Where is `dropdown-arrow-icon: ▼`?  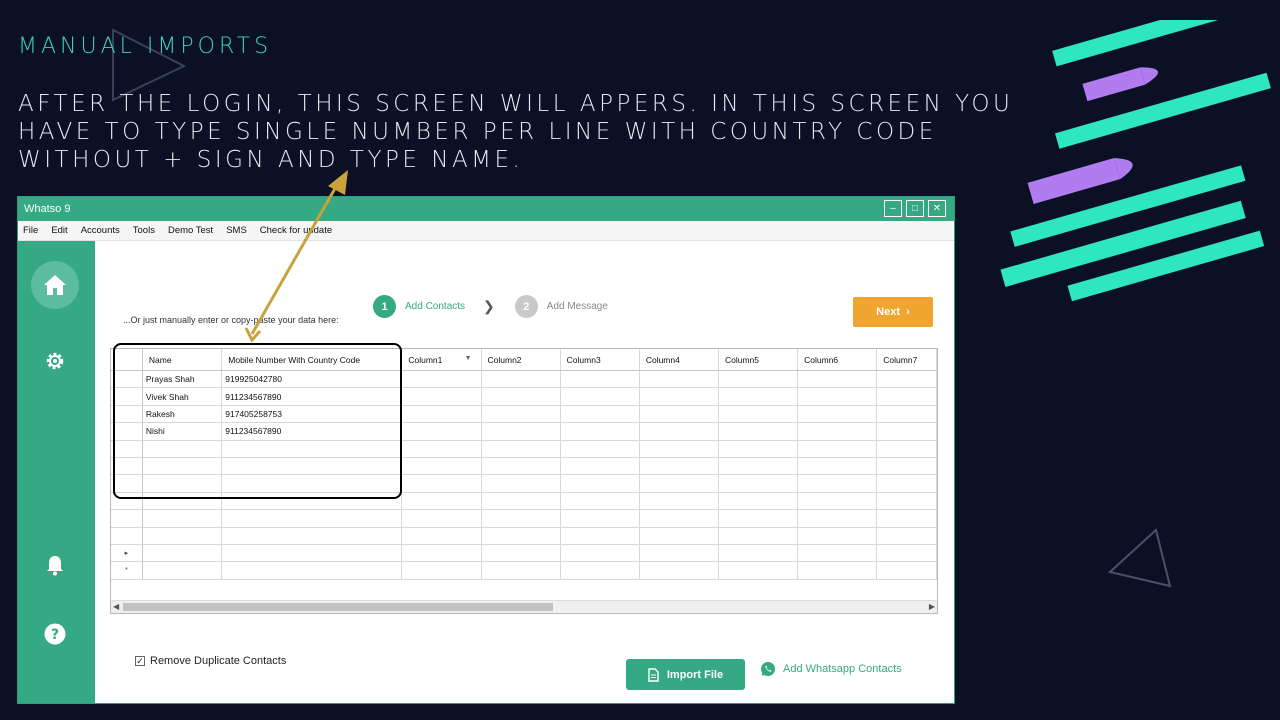
dropdown-arrow-icon: ▼ is located at coordinates (468, 358).